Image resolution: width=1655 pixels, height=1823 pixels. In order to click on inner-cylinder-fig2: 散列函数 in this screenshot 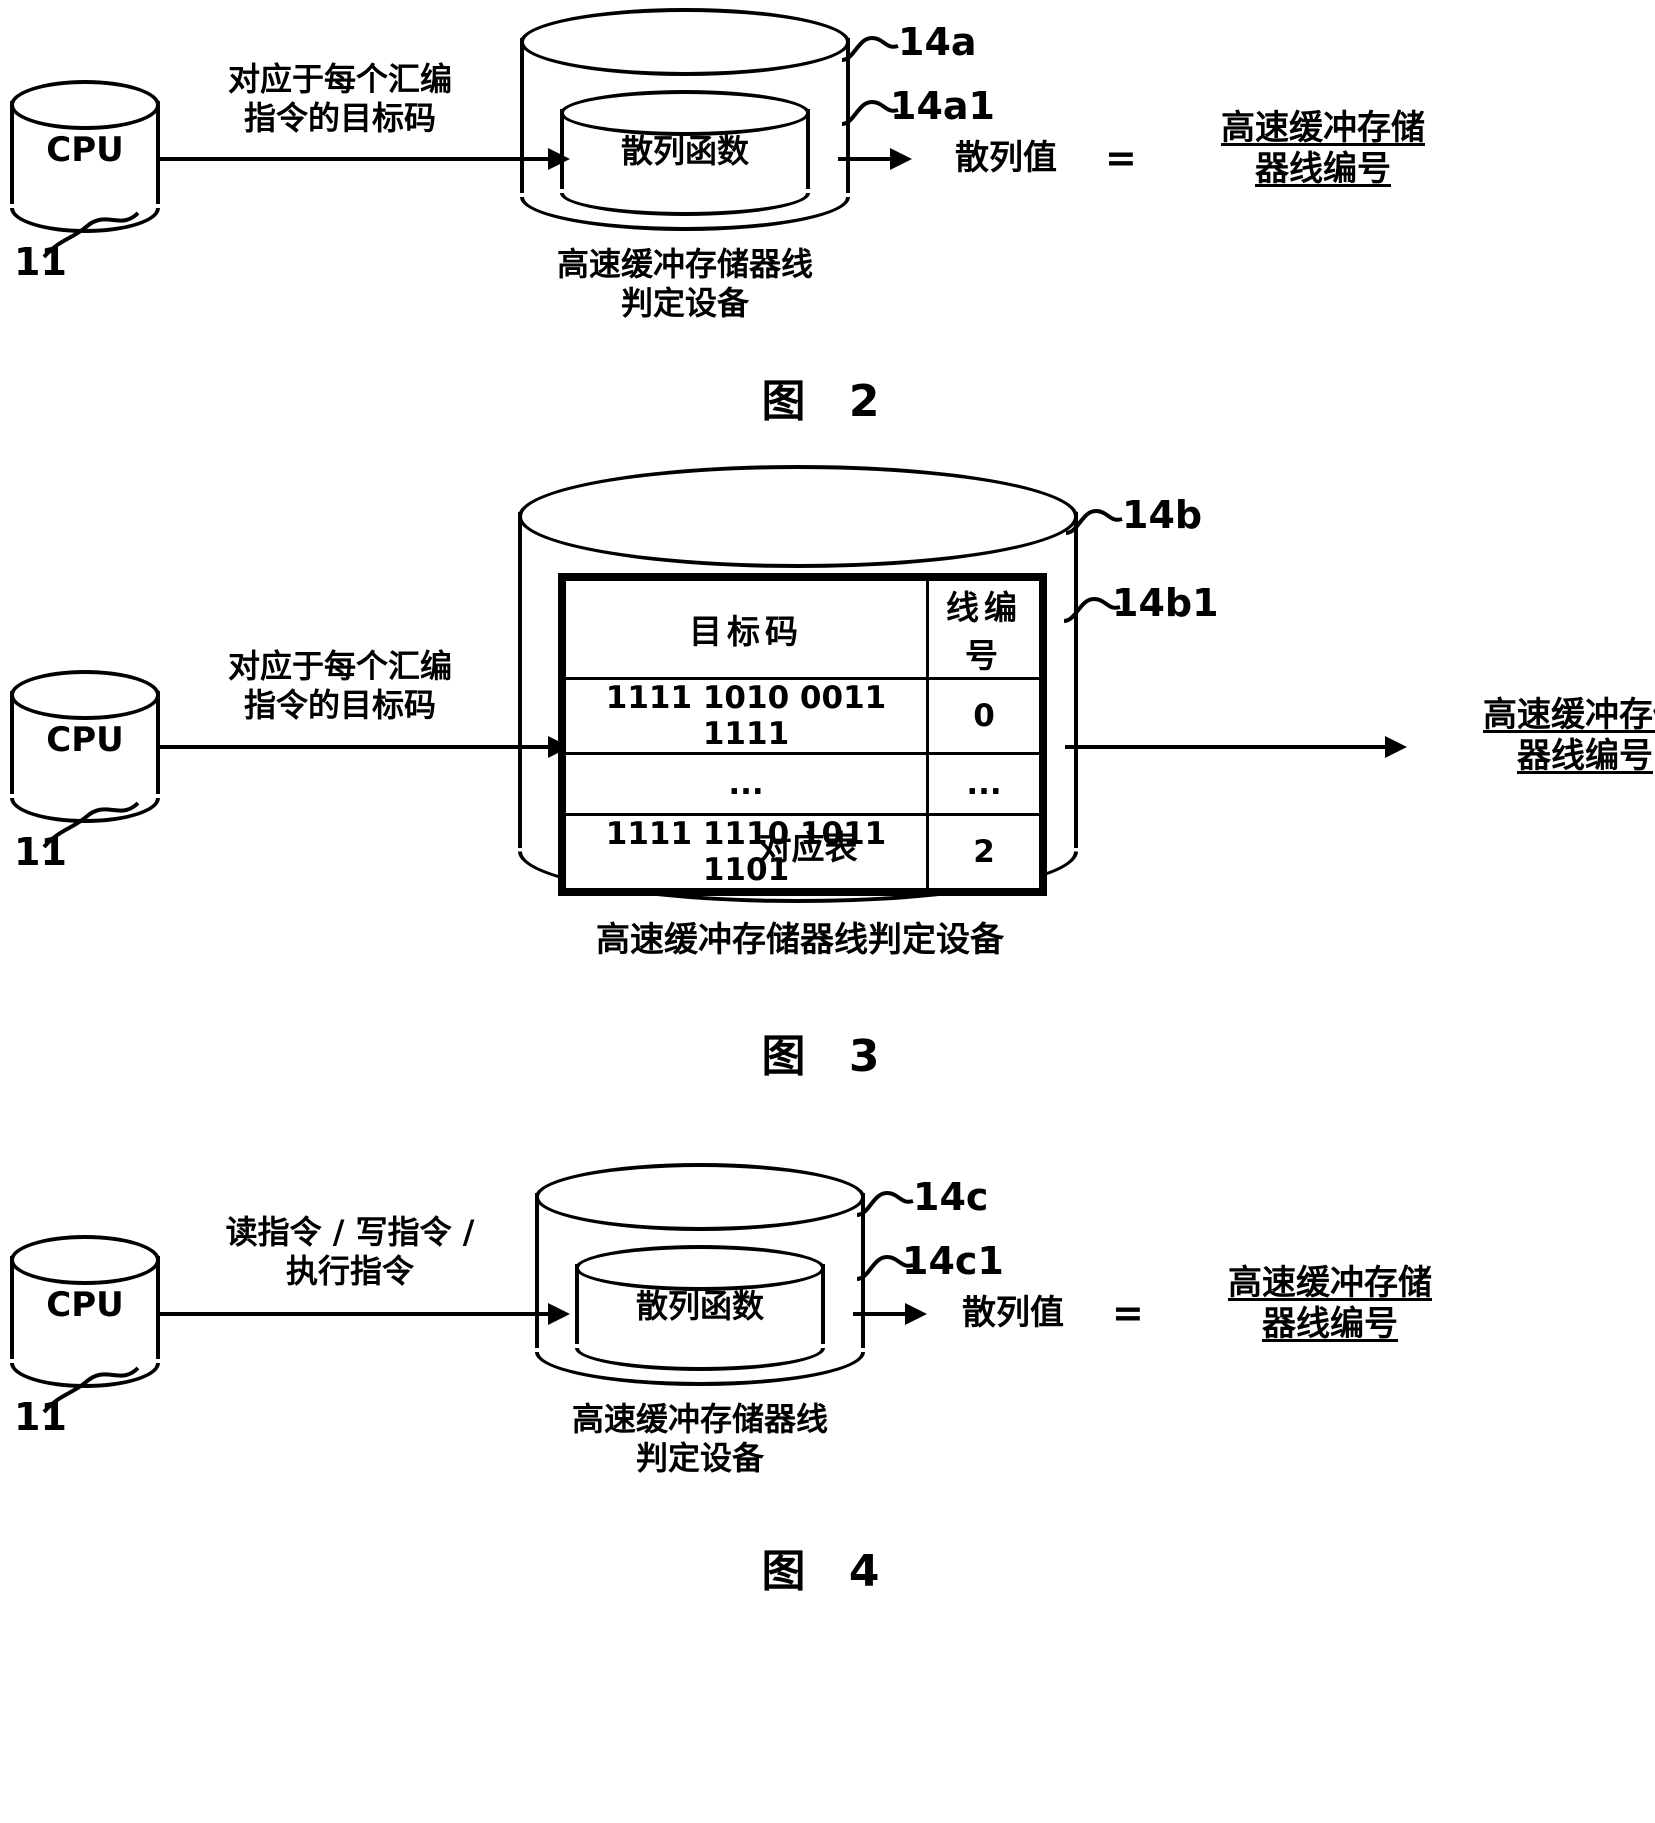, I will do `click(685, 153)`.